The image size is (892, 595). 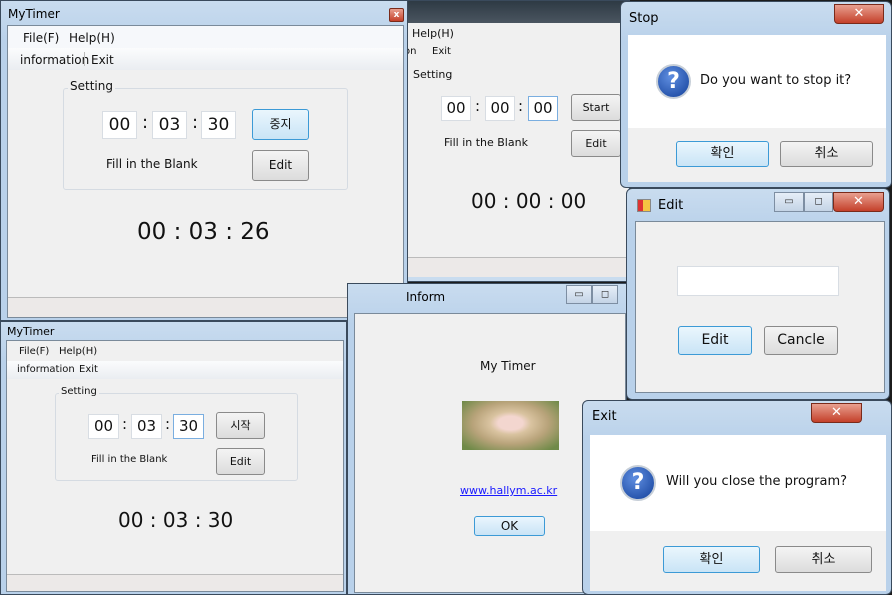 I want to click on close-button: x, so click(x=396, y=15).